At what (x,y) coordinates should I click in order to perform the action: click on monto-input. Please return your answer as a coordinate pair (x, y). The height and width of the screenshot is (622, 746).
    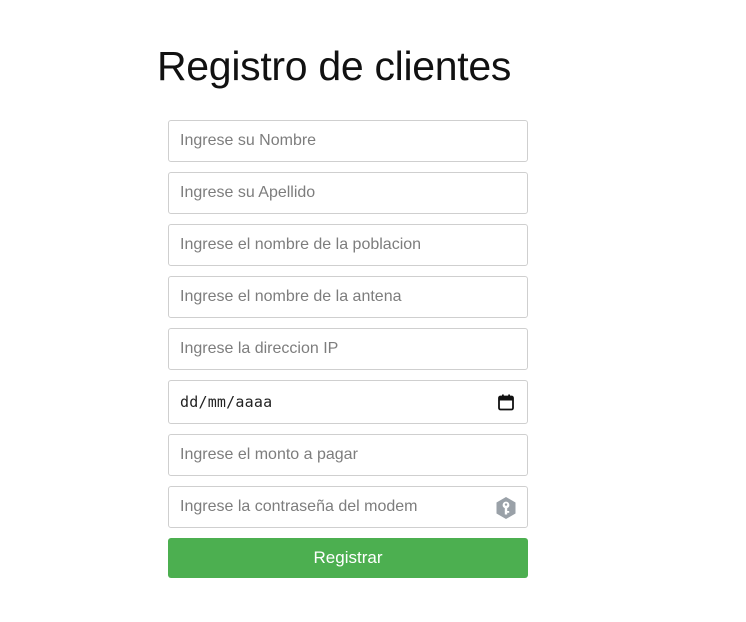
    Looking at the image, I should click on (348, 455).